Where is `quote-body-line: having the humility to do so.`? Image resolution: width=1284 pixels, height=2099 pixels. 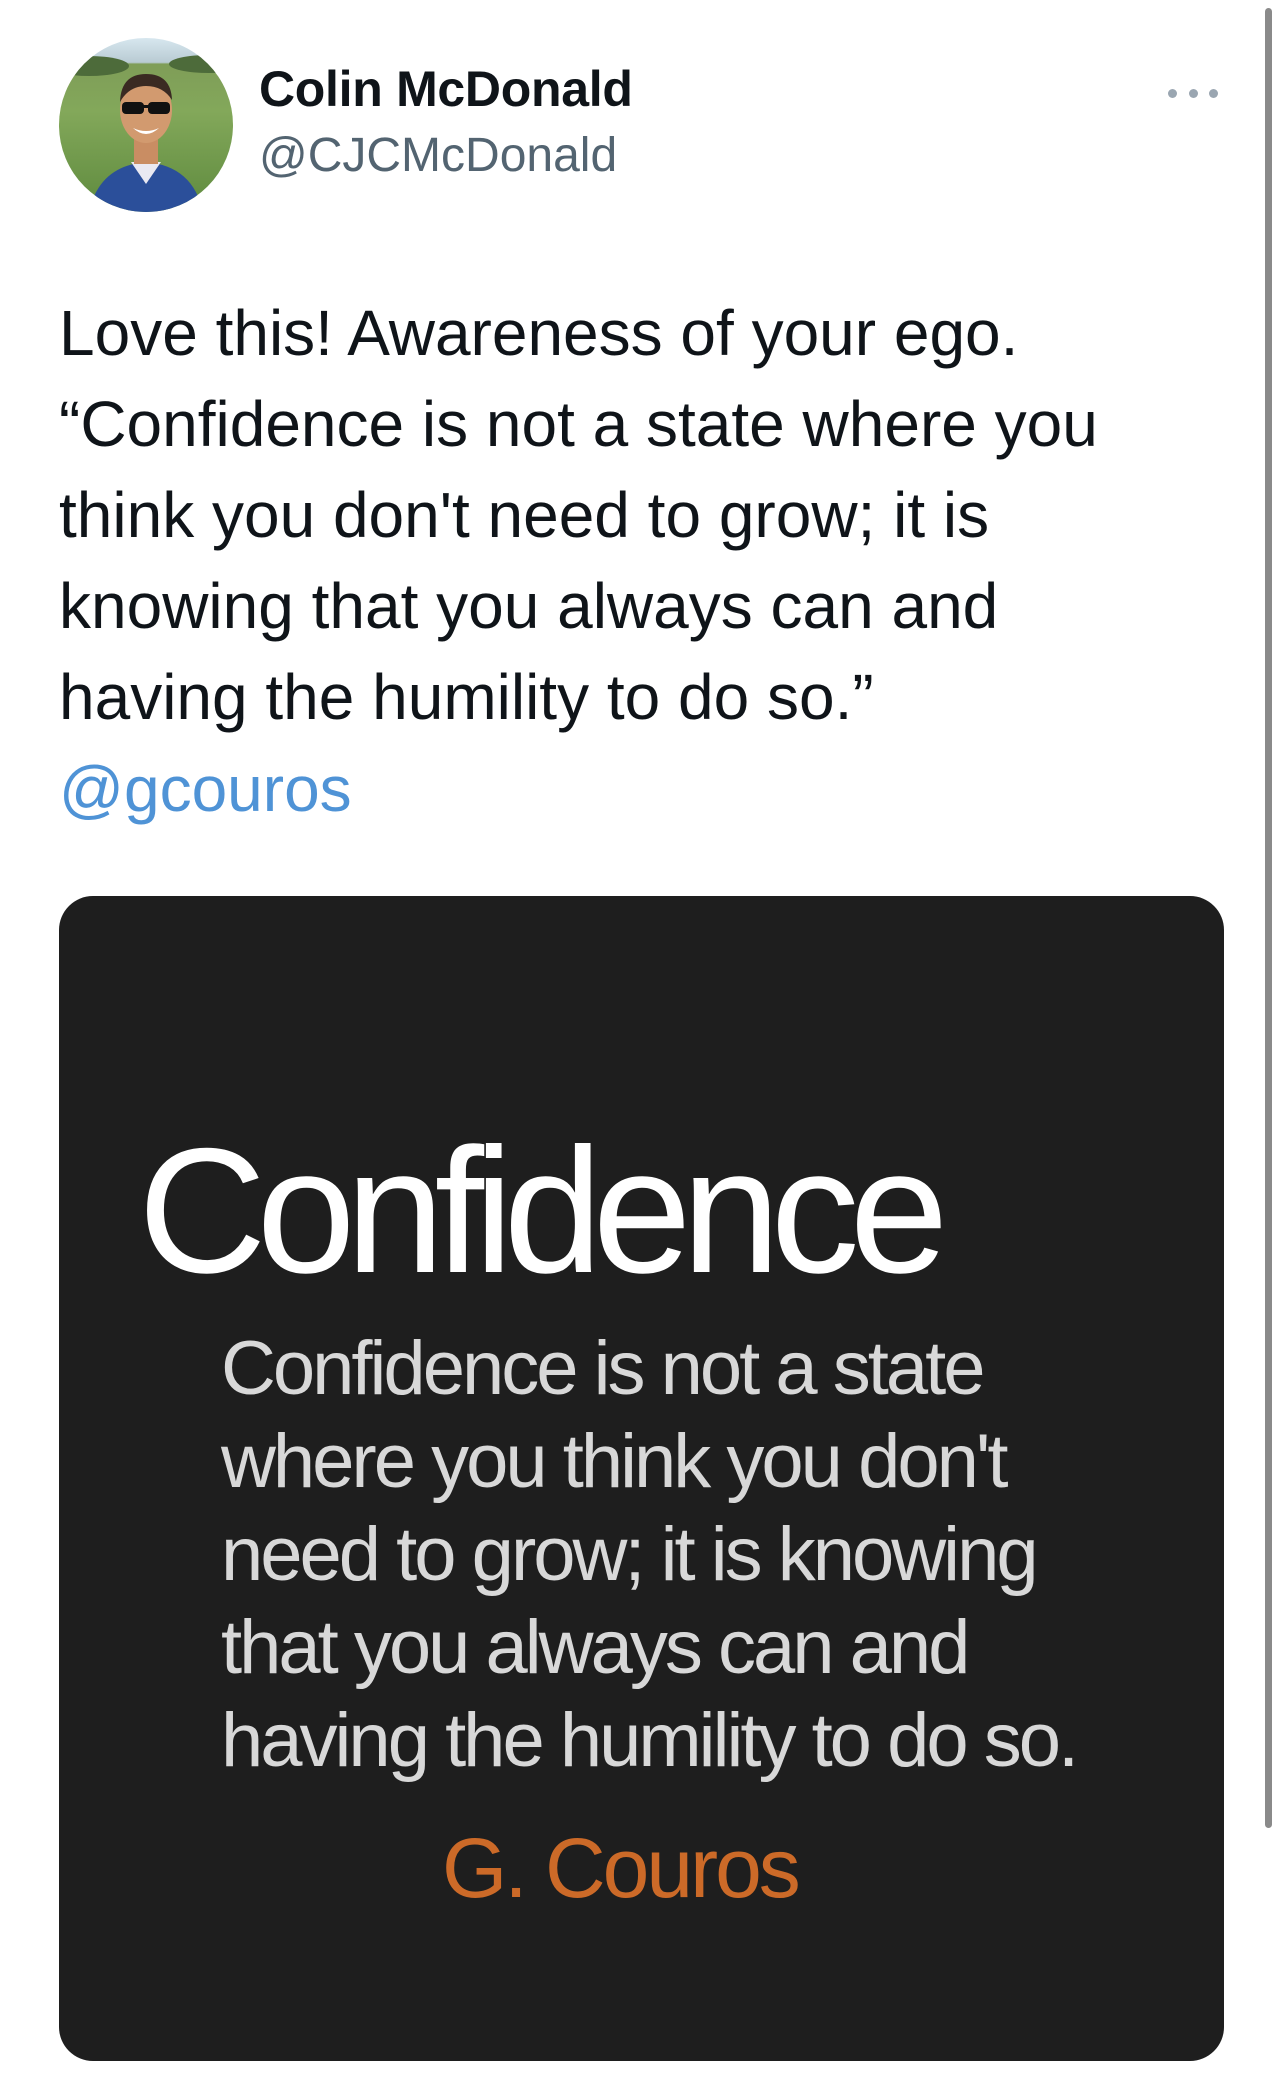 quote-body-line: having the humility to do so. is located at coordinates (650, 1740).